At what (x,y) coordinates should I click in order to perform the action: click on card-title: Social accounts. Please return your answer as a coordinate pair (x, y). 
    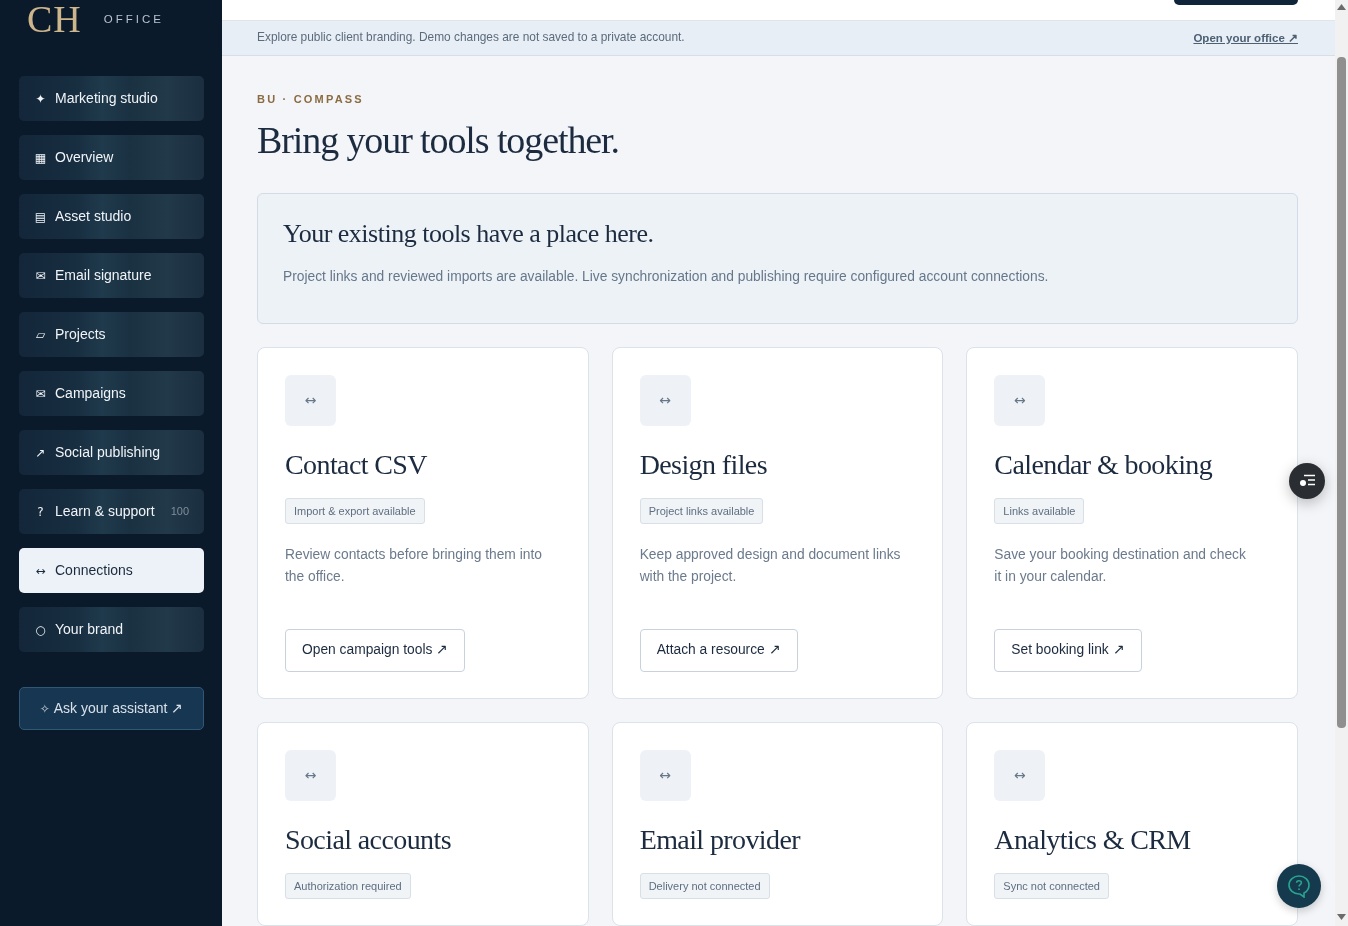
    Looking at the image, I should click on (368, 840).